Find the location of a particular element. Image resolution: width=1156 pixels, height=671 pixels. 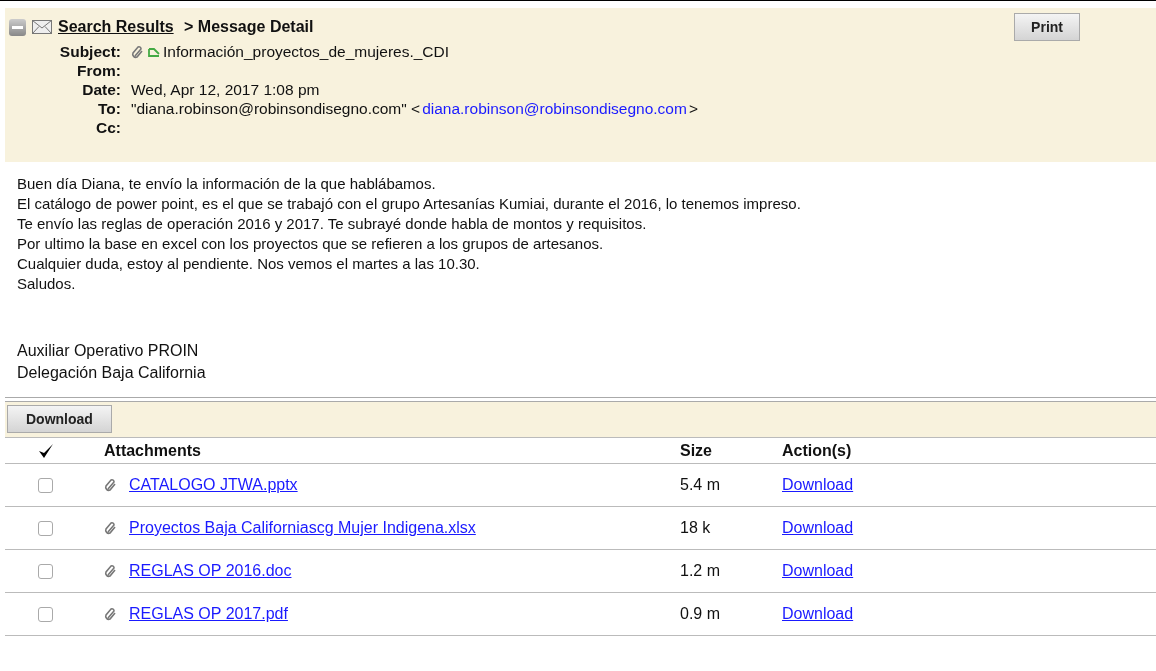

subject-text: Información_proyectos_de_mujeres._CDI is located at coordinates (306, 51).